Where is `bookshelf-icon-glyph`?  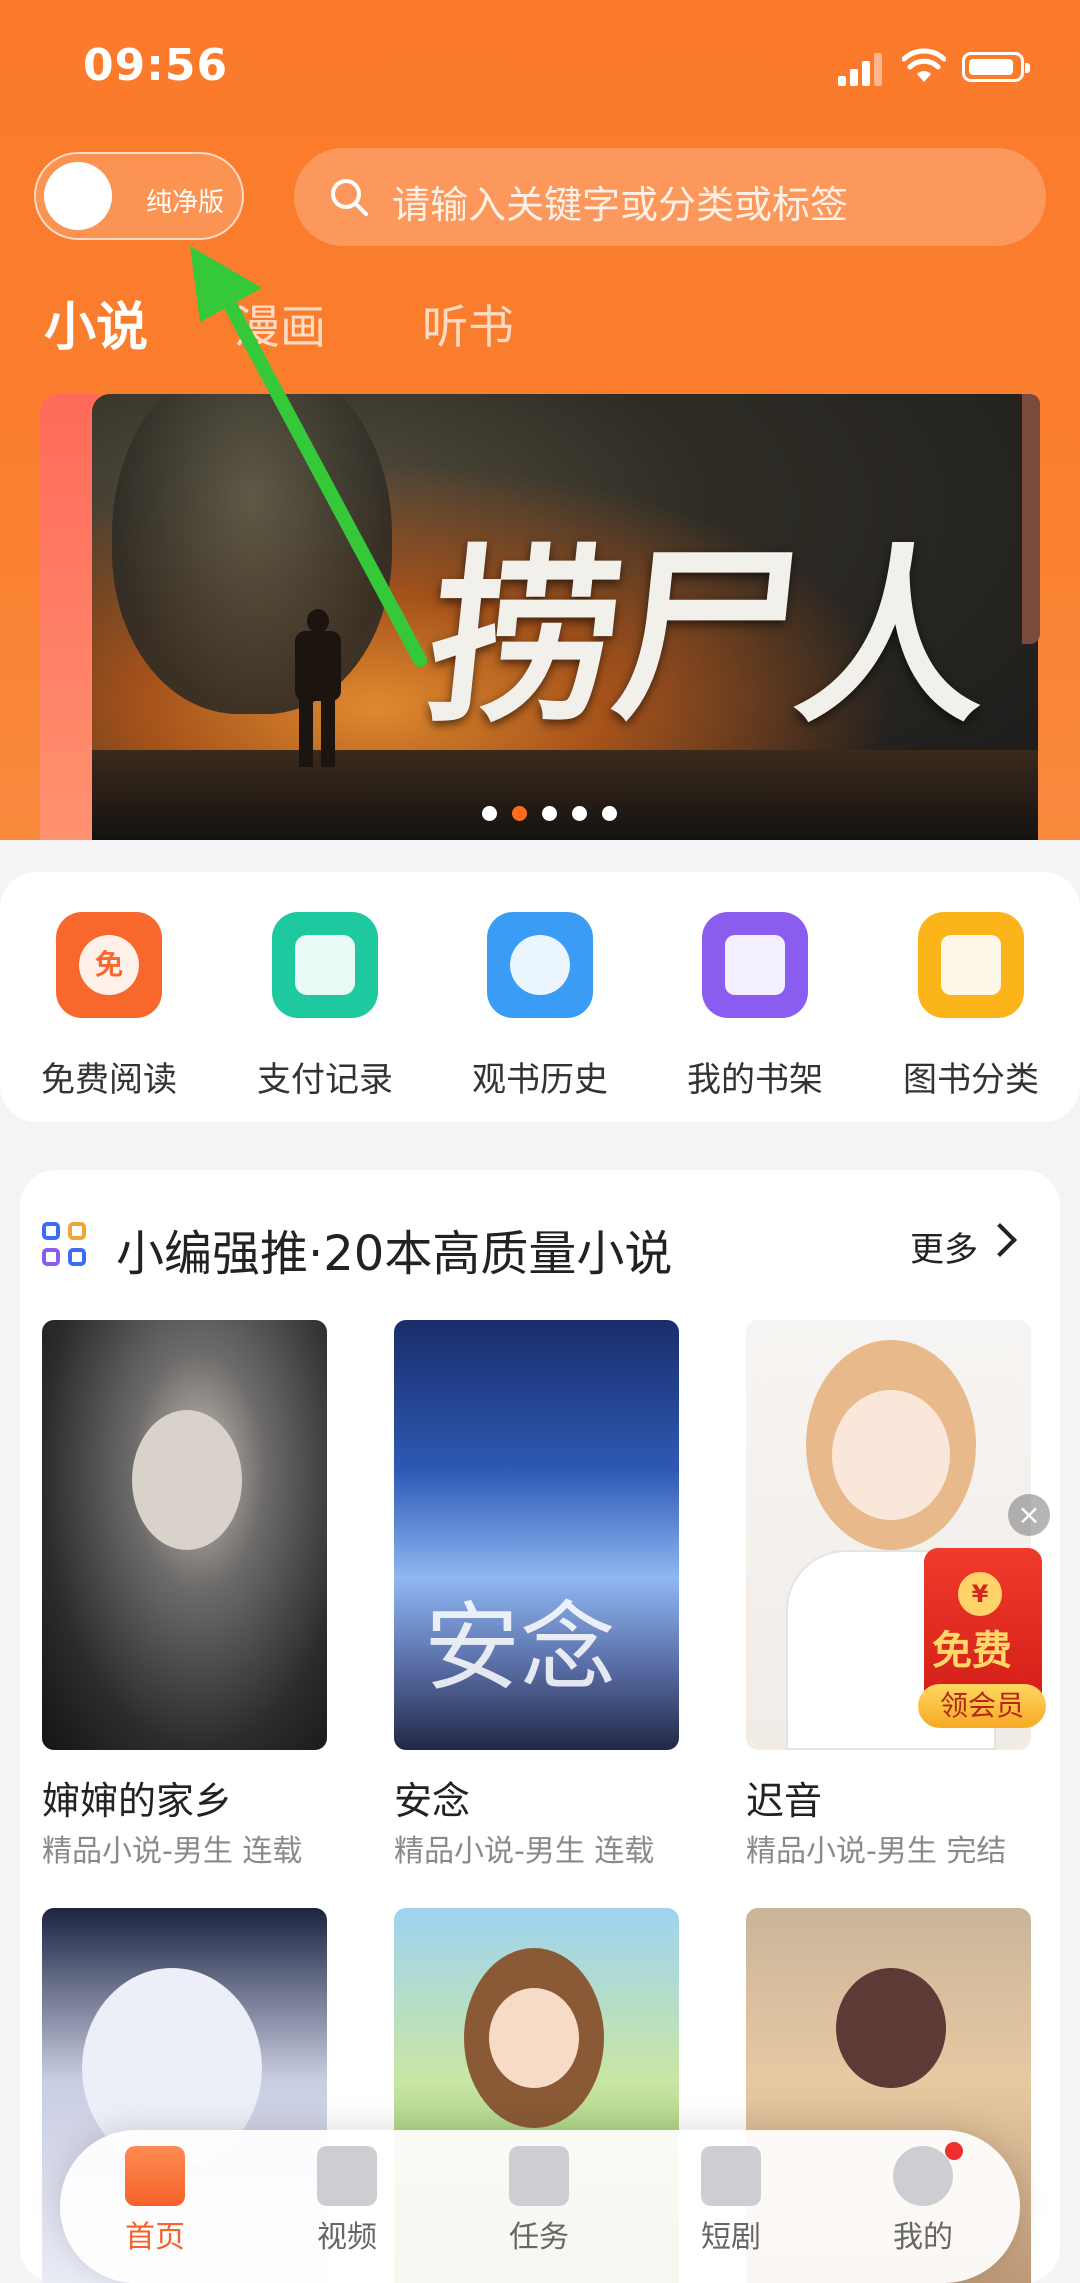
bookshelf-icon-glyph is located at coordinates (755, 965).